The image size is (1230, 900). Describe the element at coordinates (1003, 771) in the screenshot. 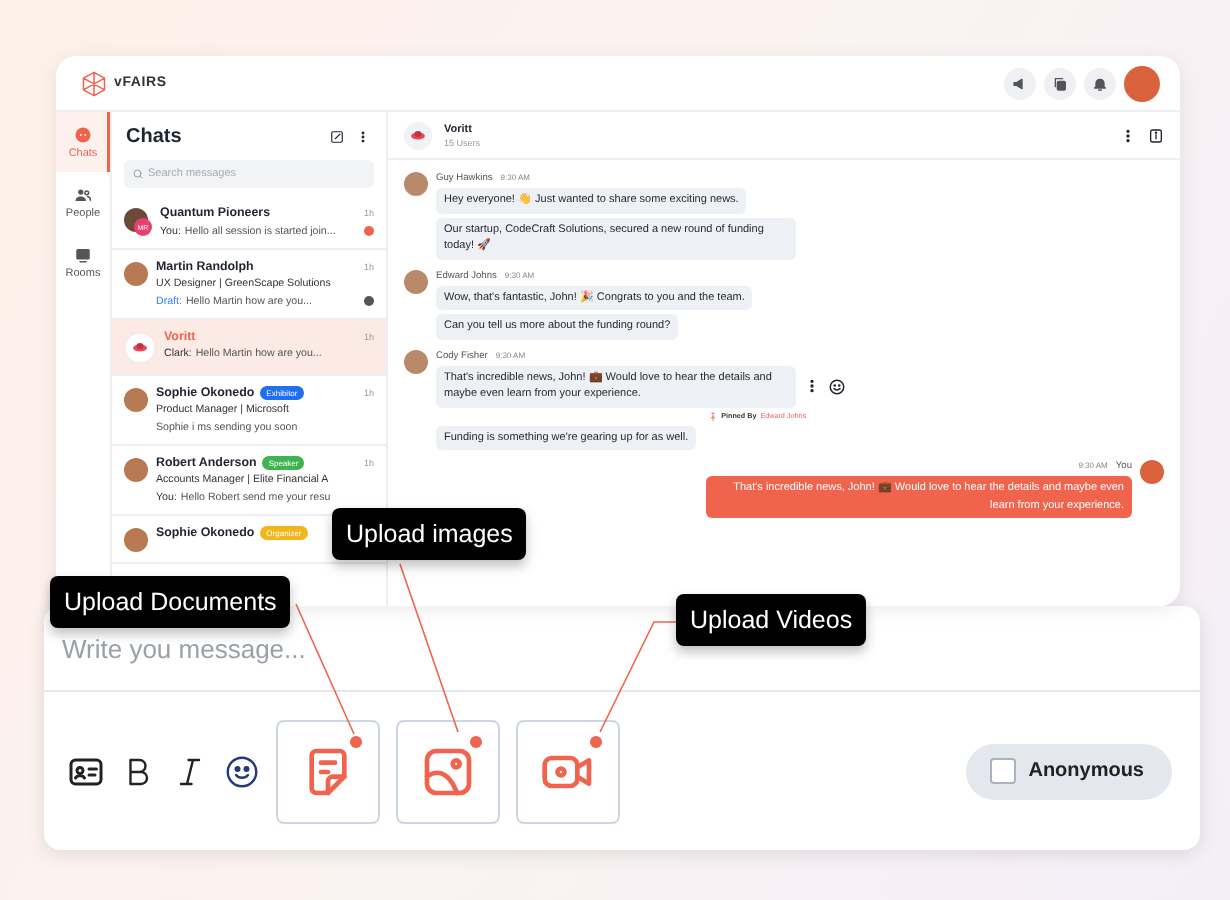

I see `checkbox` at that location.